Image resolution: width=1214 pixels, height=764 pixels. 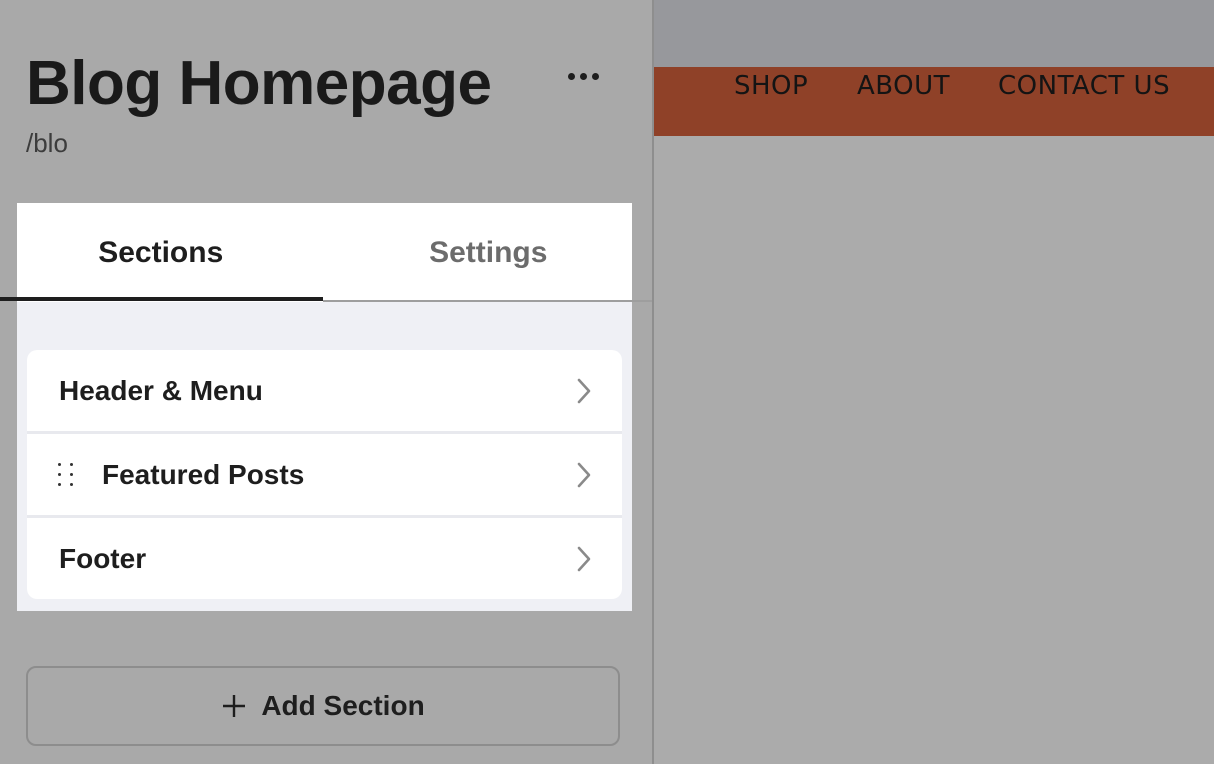 What do you see at coordinates (571, 76) in the screenshot?
I see `more-horizontal-icon` at bounding box center [571, 76].